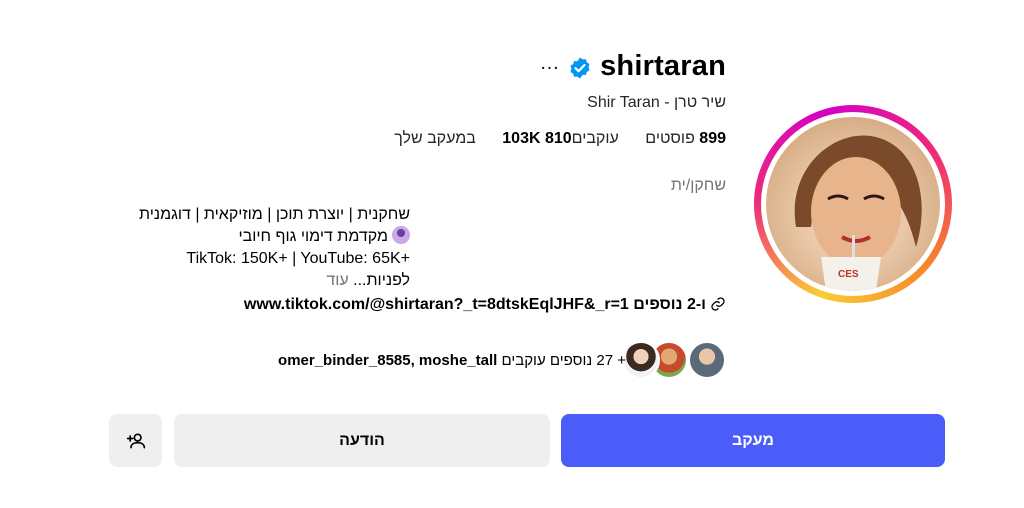  I want to click on bio-line-4: לפניות... עוד, so click(274, 281).